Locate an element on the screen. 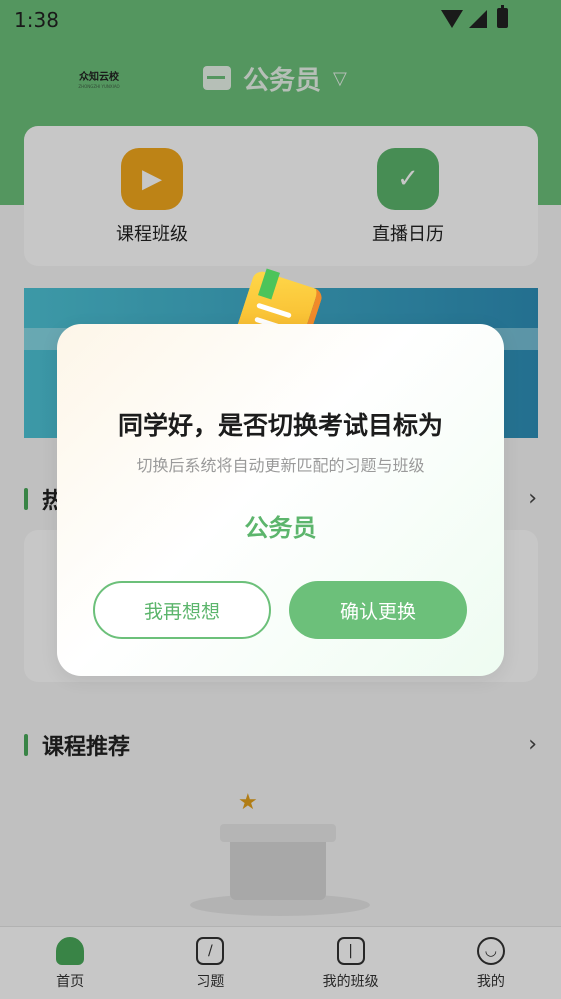 The height and width of the screenshot is (999, 561). dialog-subtitle: 切换后系统将自动更新匹配的习题与班级 is located at coordinates (280, 465).